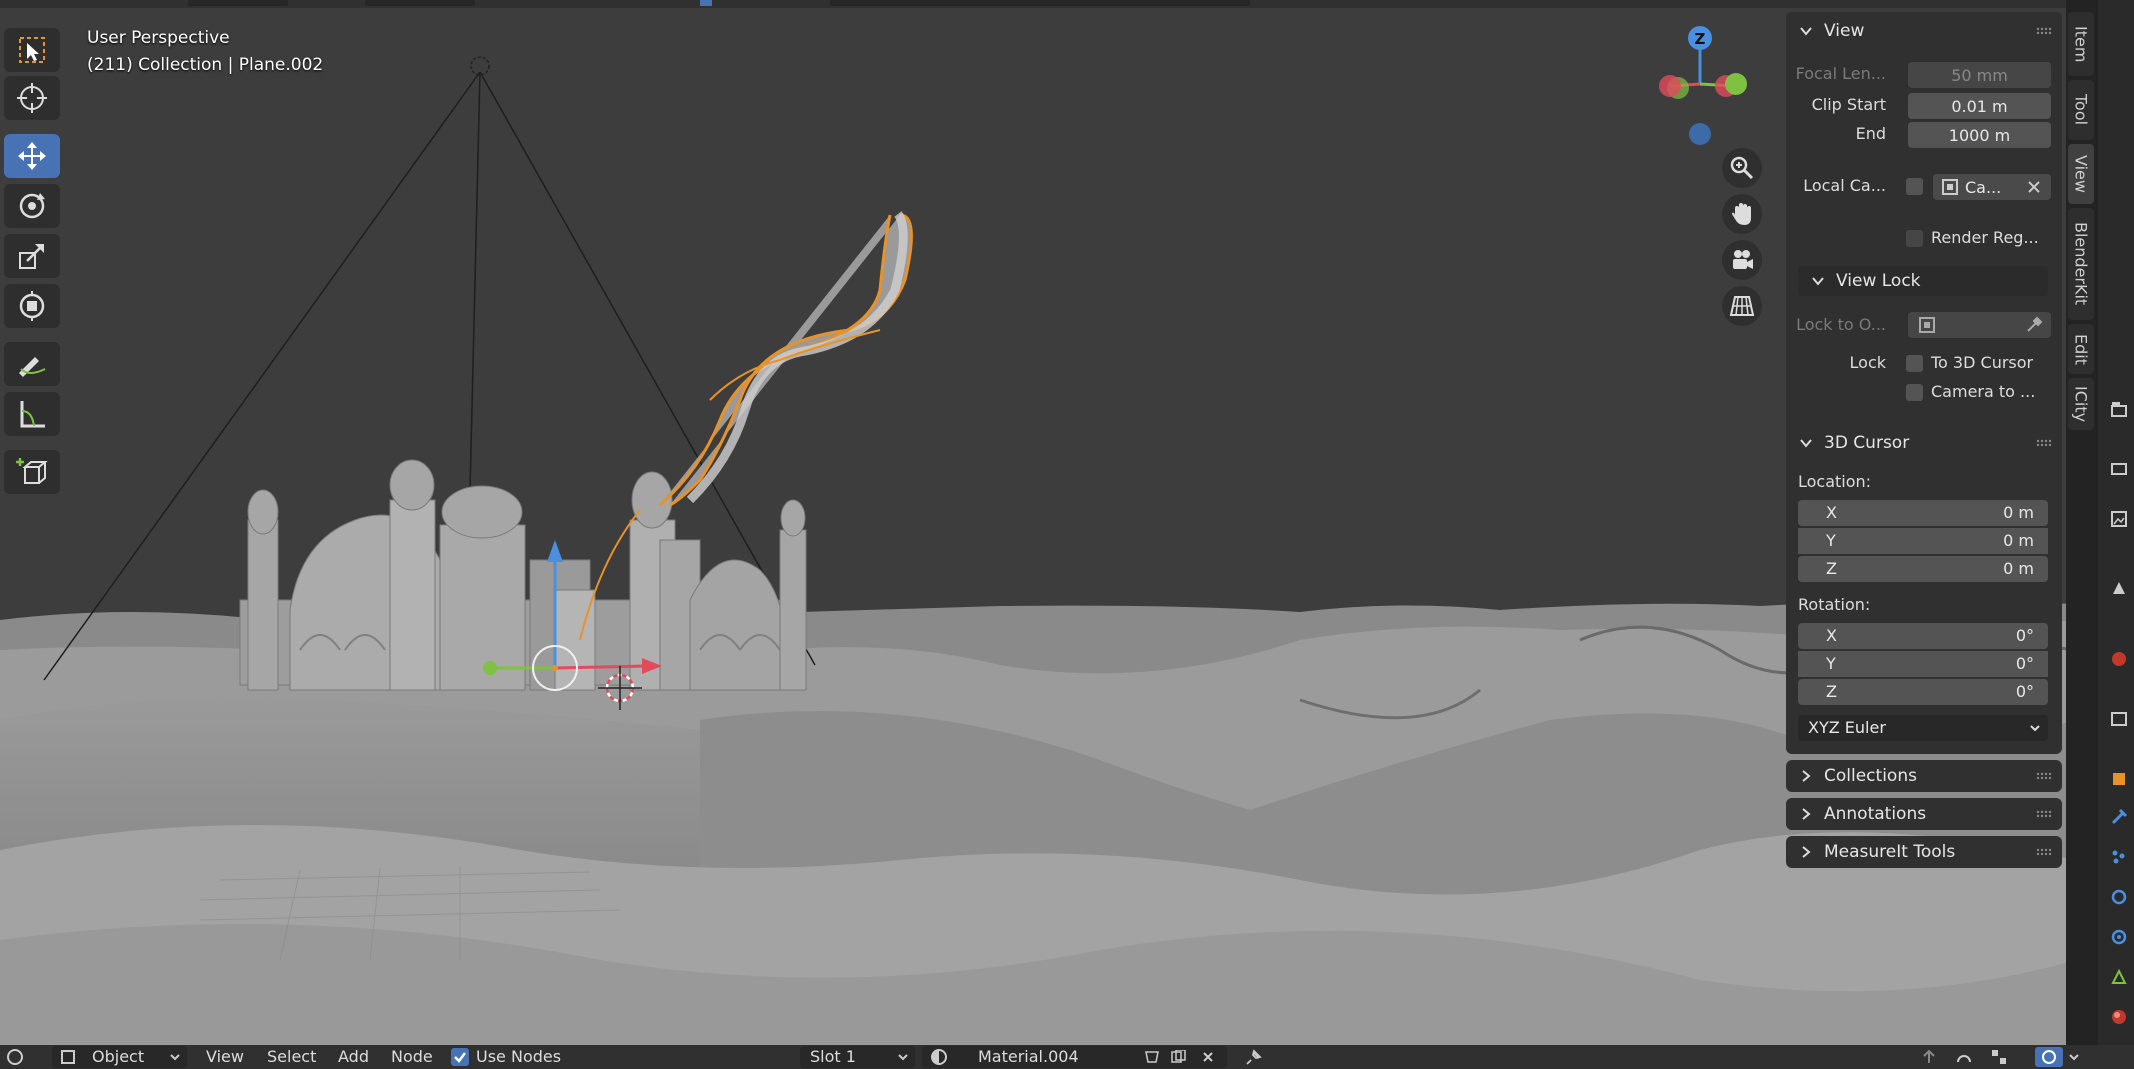 This screenshot has height=1069, width=2134. I want to click on annotate-tool, so click(32, 364).